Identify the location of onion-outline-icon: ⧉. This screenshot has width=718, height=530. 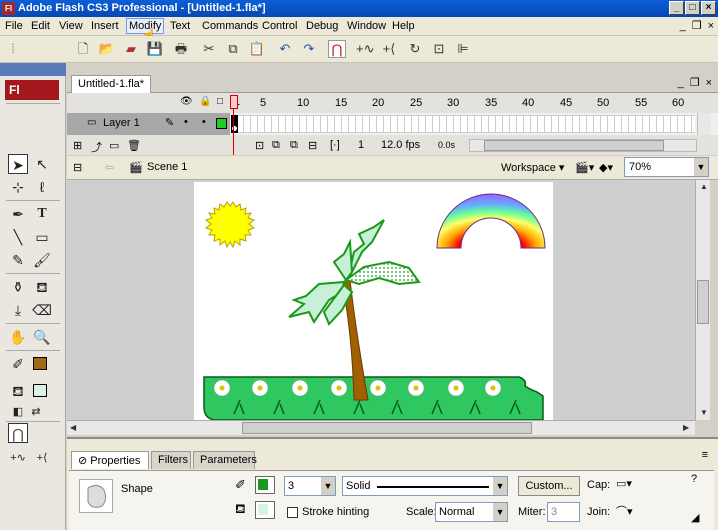
(294, 145).